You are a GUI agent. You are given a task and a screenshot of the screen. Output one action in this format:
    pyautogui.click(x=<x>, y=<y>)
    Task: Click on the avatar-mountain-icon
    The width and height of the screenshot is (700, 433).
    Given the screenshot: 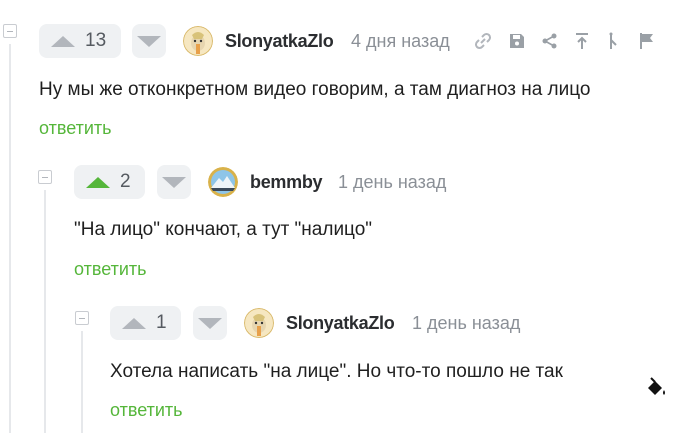 What is the action you would take?
    pyautogui.click(x=223, y=182)
    